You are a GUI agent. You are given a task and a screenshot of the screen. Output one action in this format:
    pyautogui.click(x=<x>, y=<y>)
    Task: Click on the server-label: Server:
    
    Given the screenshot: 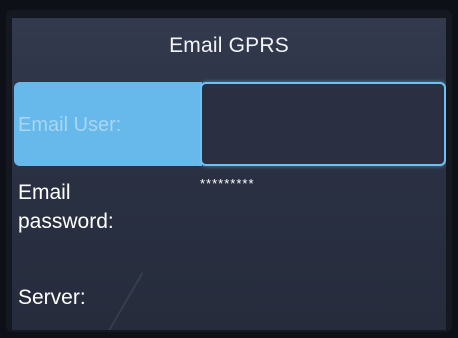 What is the action you would take?
    pyautogui.click(x=52, y=297)
    